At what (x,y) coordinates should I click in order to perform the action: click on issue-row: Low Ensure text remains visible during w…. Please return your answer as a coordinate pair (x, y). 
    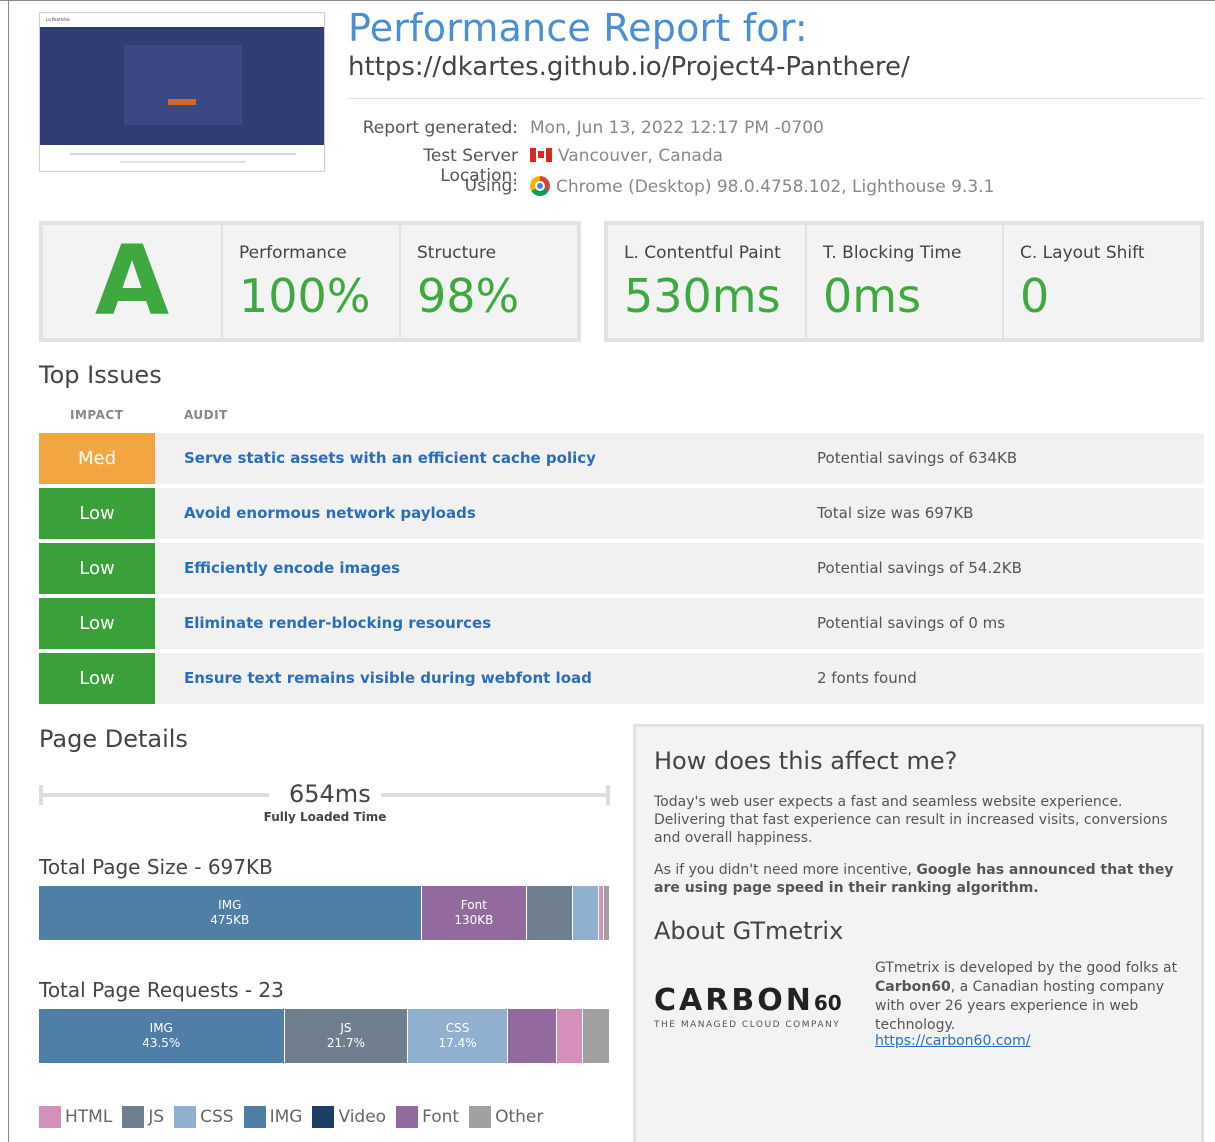
    Looking at the image, I should click on (621, 678).